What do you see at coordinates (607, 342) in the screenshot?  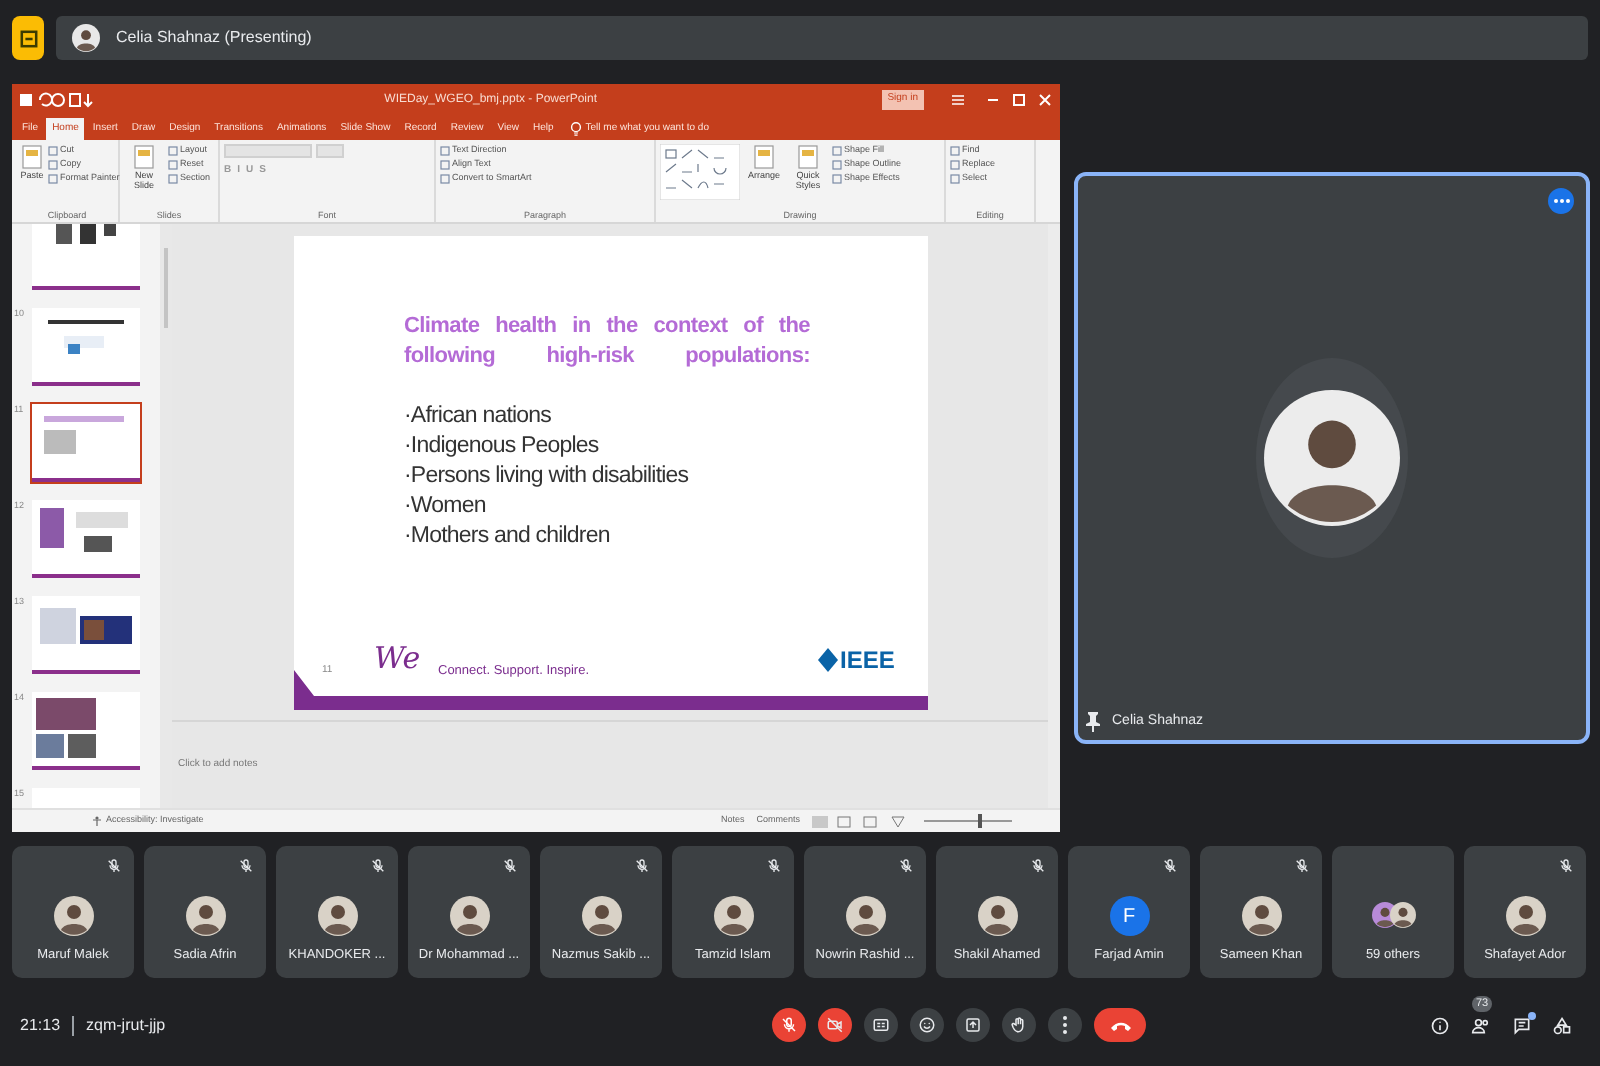 I see `slide-title: Climate health in the context of the following high-risk populations:` at bounding box center [607, 342].